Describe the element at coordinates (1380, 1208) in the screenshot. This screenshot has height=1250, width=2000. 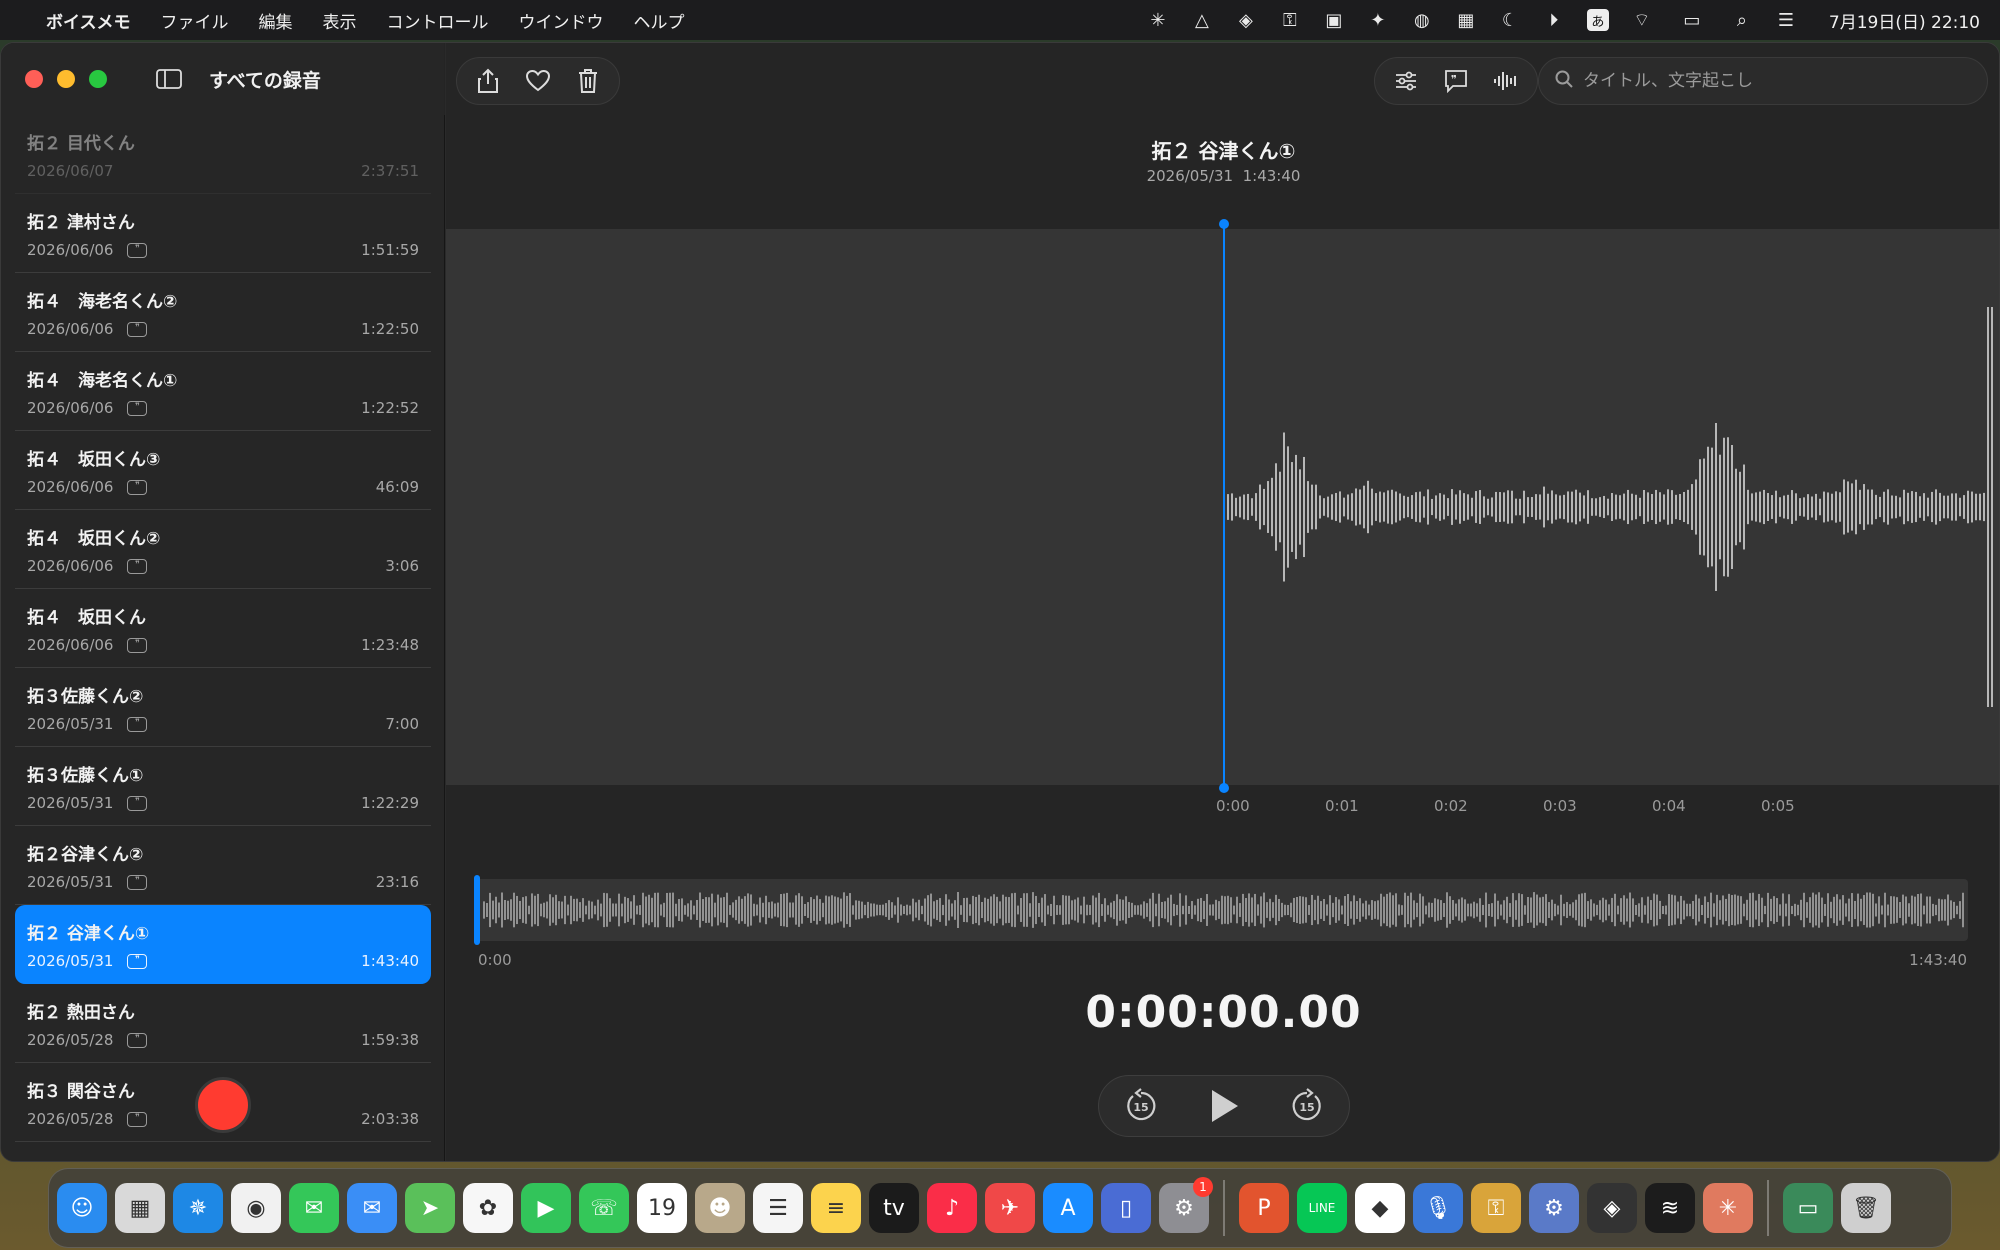
I see `dock-google-apps-icon: ◆` at that location.